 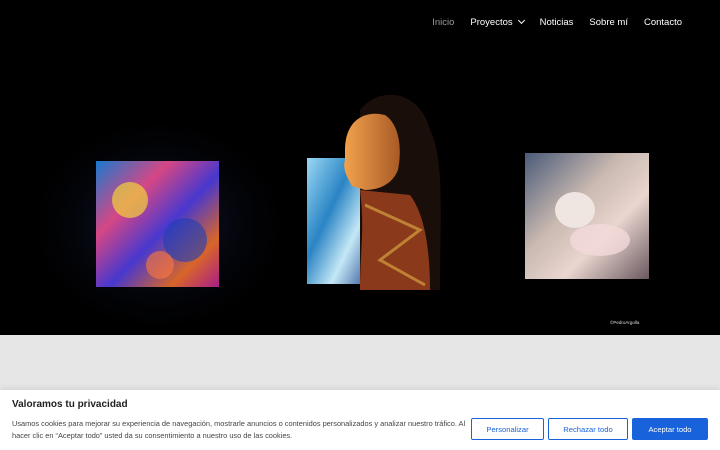 What do you see at coordinates (625, 322) in the screenshot?
I see `photo-credit: ©PedroArgolla` at bounding box center [625, 322].